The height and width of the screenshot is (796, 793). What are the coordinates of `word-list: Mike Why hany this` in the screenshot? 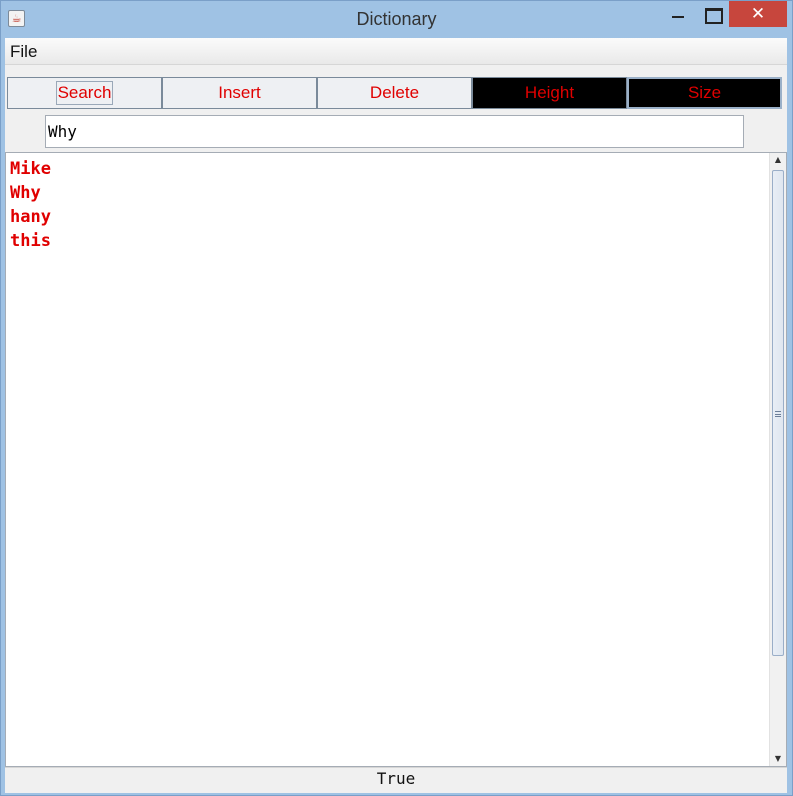 It's located at (30, 205).